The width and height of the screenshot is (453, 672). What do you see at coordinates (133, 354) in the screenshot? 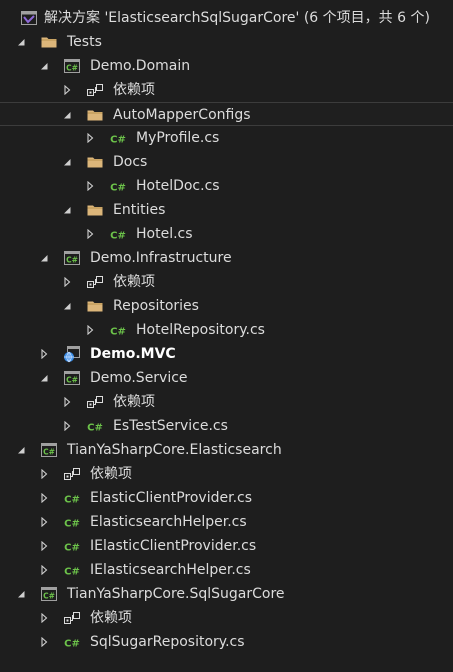
I see `tree-node-label: Demo.MVC` at bounding box center [133, 354].